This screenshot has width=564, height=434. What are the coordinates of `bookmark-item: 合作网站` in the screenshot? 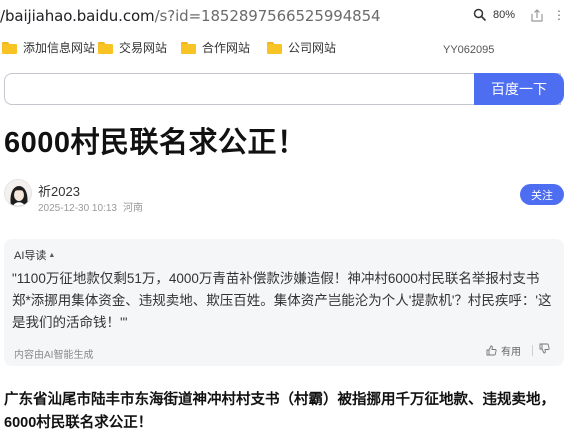 It's located at (215, 47).